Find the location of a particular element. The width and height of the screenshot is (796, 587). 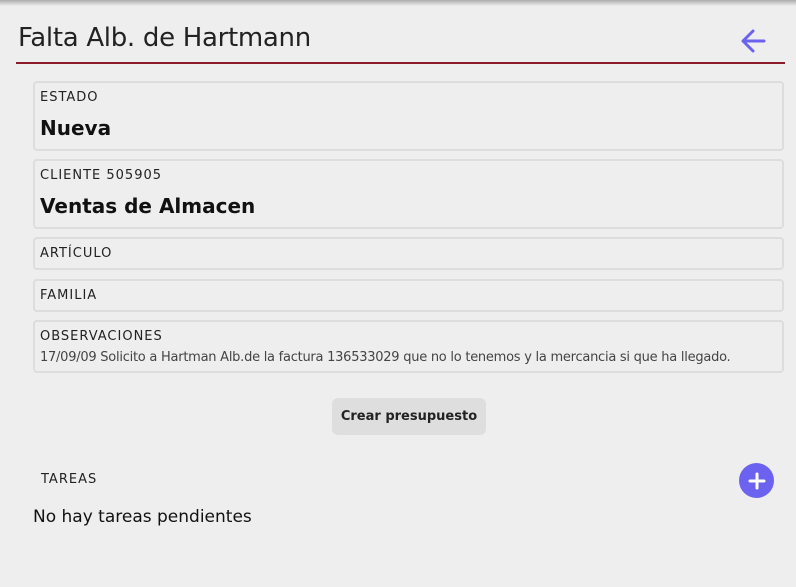

cliente-field: CLIENTE 505905 Ventas de Almacen is located at coordinates (408, 194).